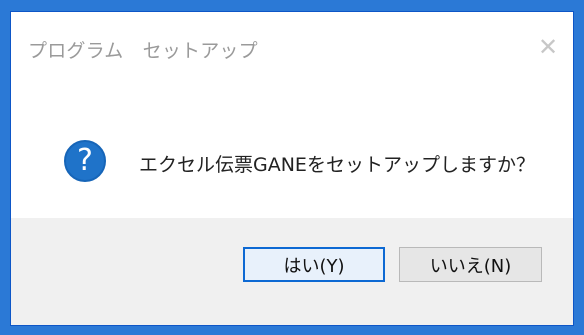 The width and height of the screenshot is (584, 335). I want to click on dialog-title: プログラム セットアップ, so click(143, 51).